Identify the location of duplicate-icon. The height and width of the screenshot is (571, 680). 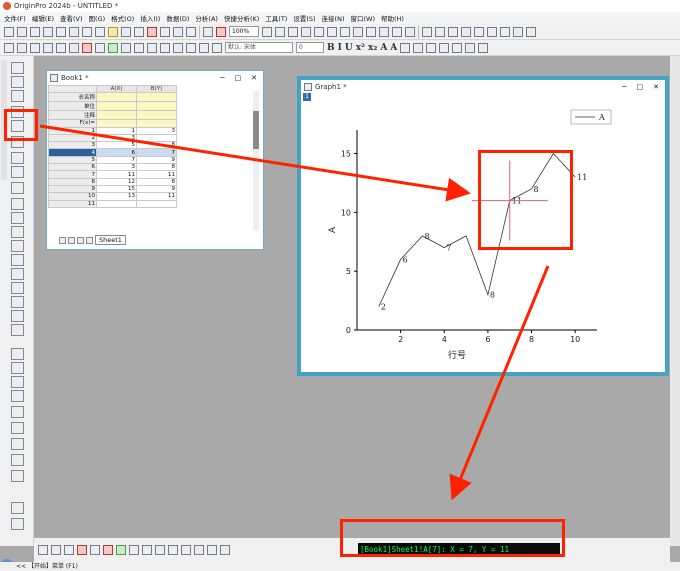
(293, 31).